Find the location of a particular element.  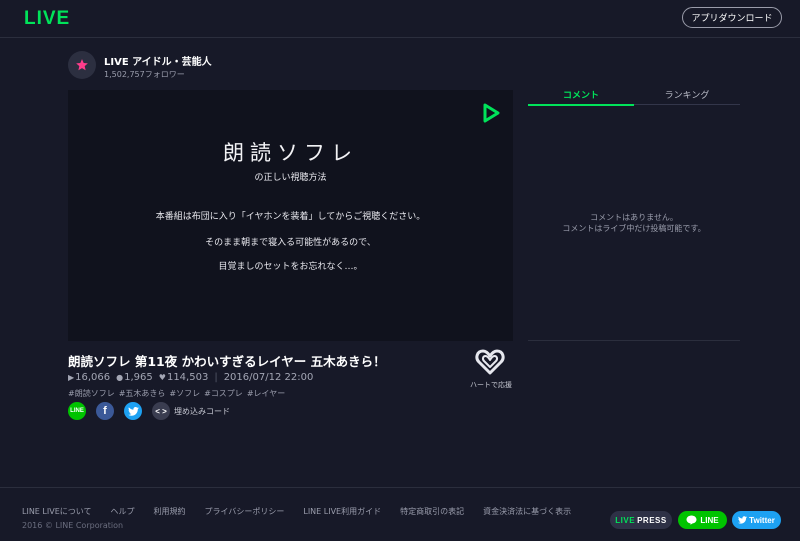

footer-link-privacy: プライバシーポリシー is located at coordinates (245, 511).